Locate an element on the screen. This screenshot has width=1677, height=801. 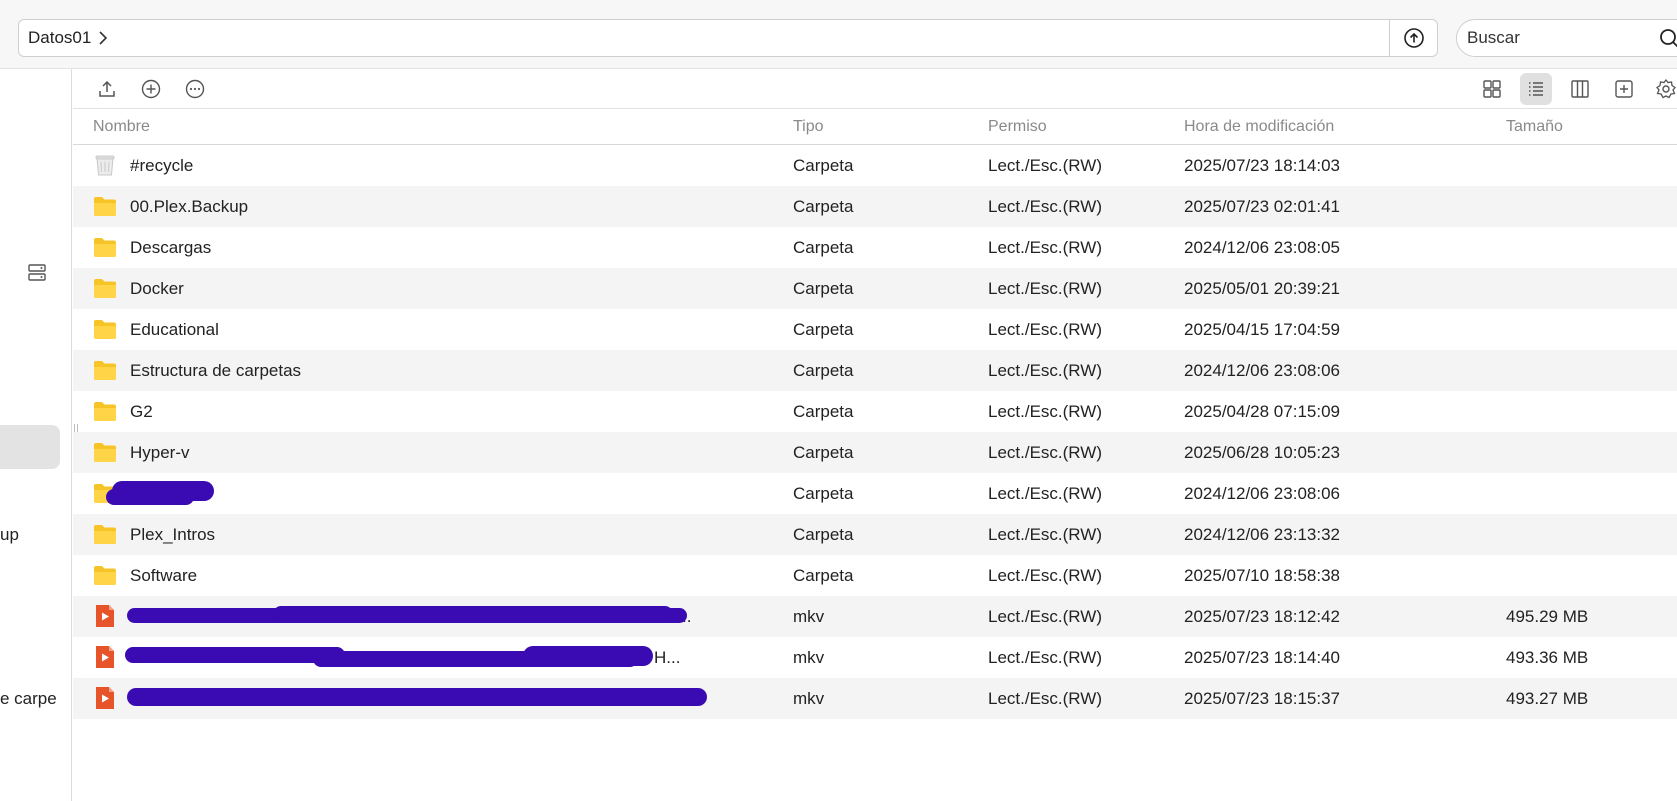
column-header-permission: Permiso is located at coordinates (1017, 127).